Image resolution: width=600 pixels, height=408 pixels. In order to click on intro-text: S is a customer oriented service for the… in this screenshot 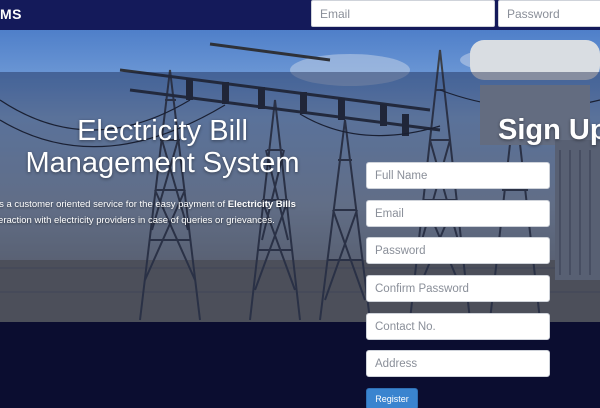, I will do `click(170, 213)`.